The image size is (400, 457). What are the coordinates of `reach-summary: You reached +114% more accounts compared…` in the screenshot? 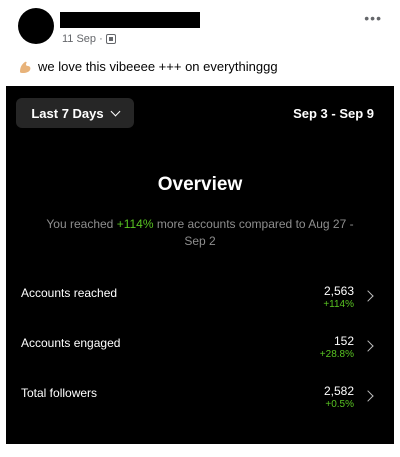 It's located at (200, 233).